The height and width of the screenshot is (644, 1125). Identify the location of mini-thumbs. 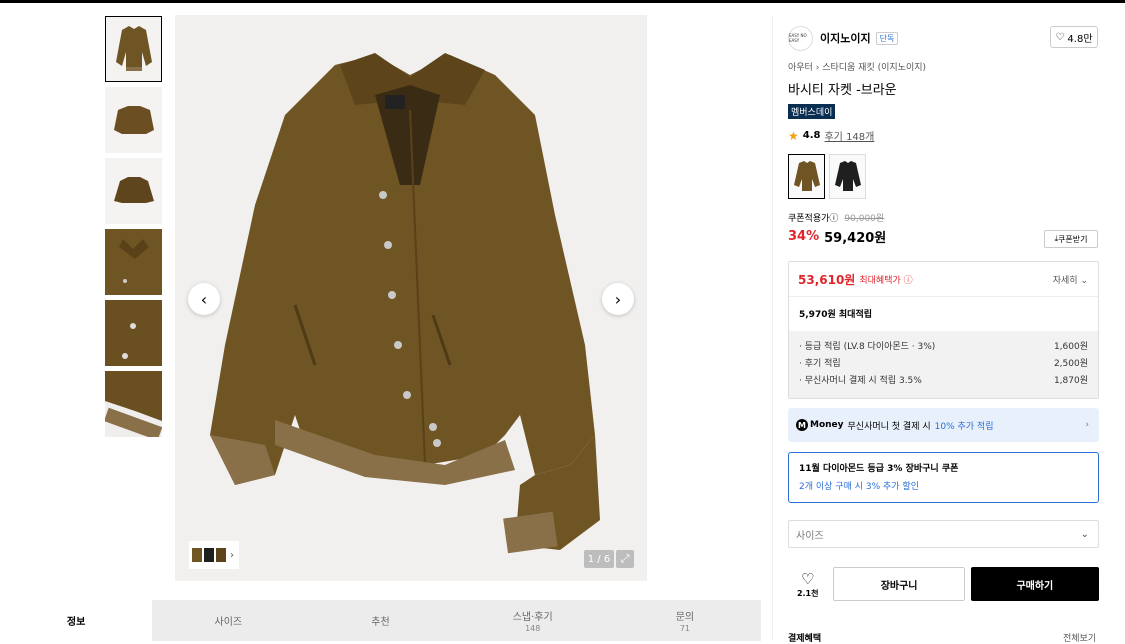
(209, 555).